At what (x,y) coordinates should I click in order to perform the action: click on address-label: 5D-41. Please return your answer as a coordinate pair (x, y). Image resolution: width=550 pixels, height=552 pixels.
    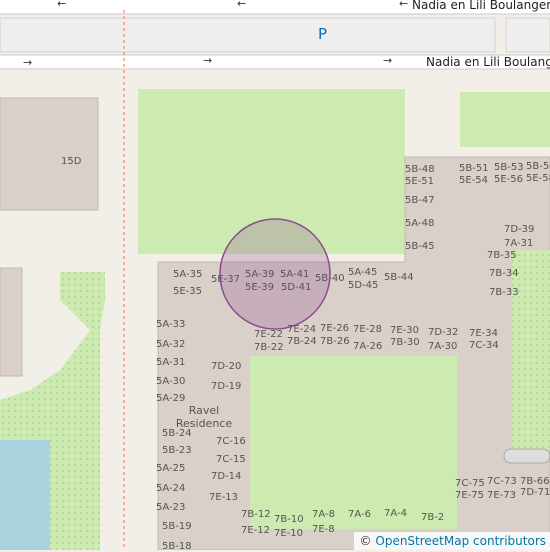
    Looking at the image, I should click on (296, 287).